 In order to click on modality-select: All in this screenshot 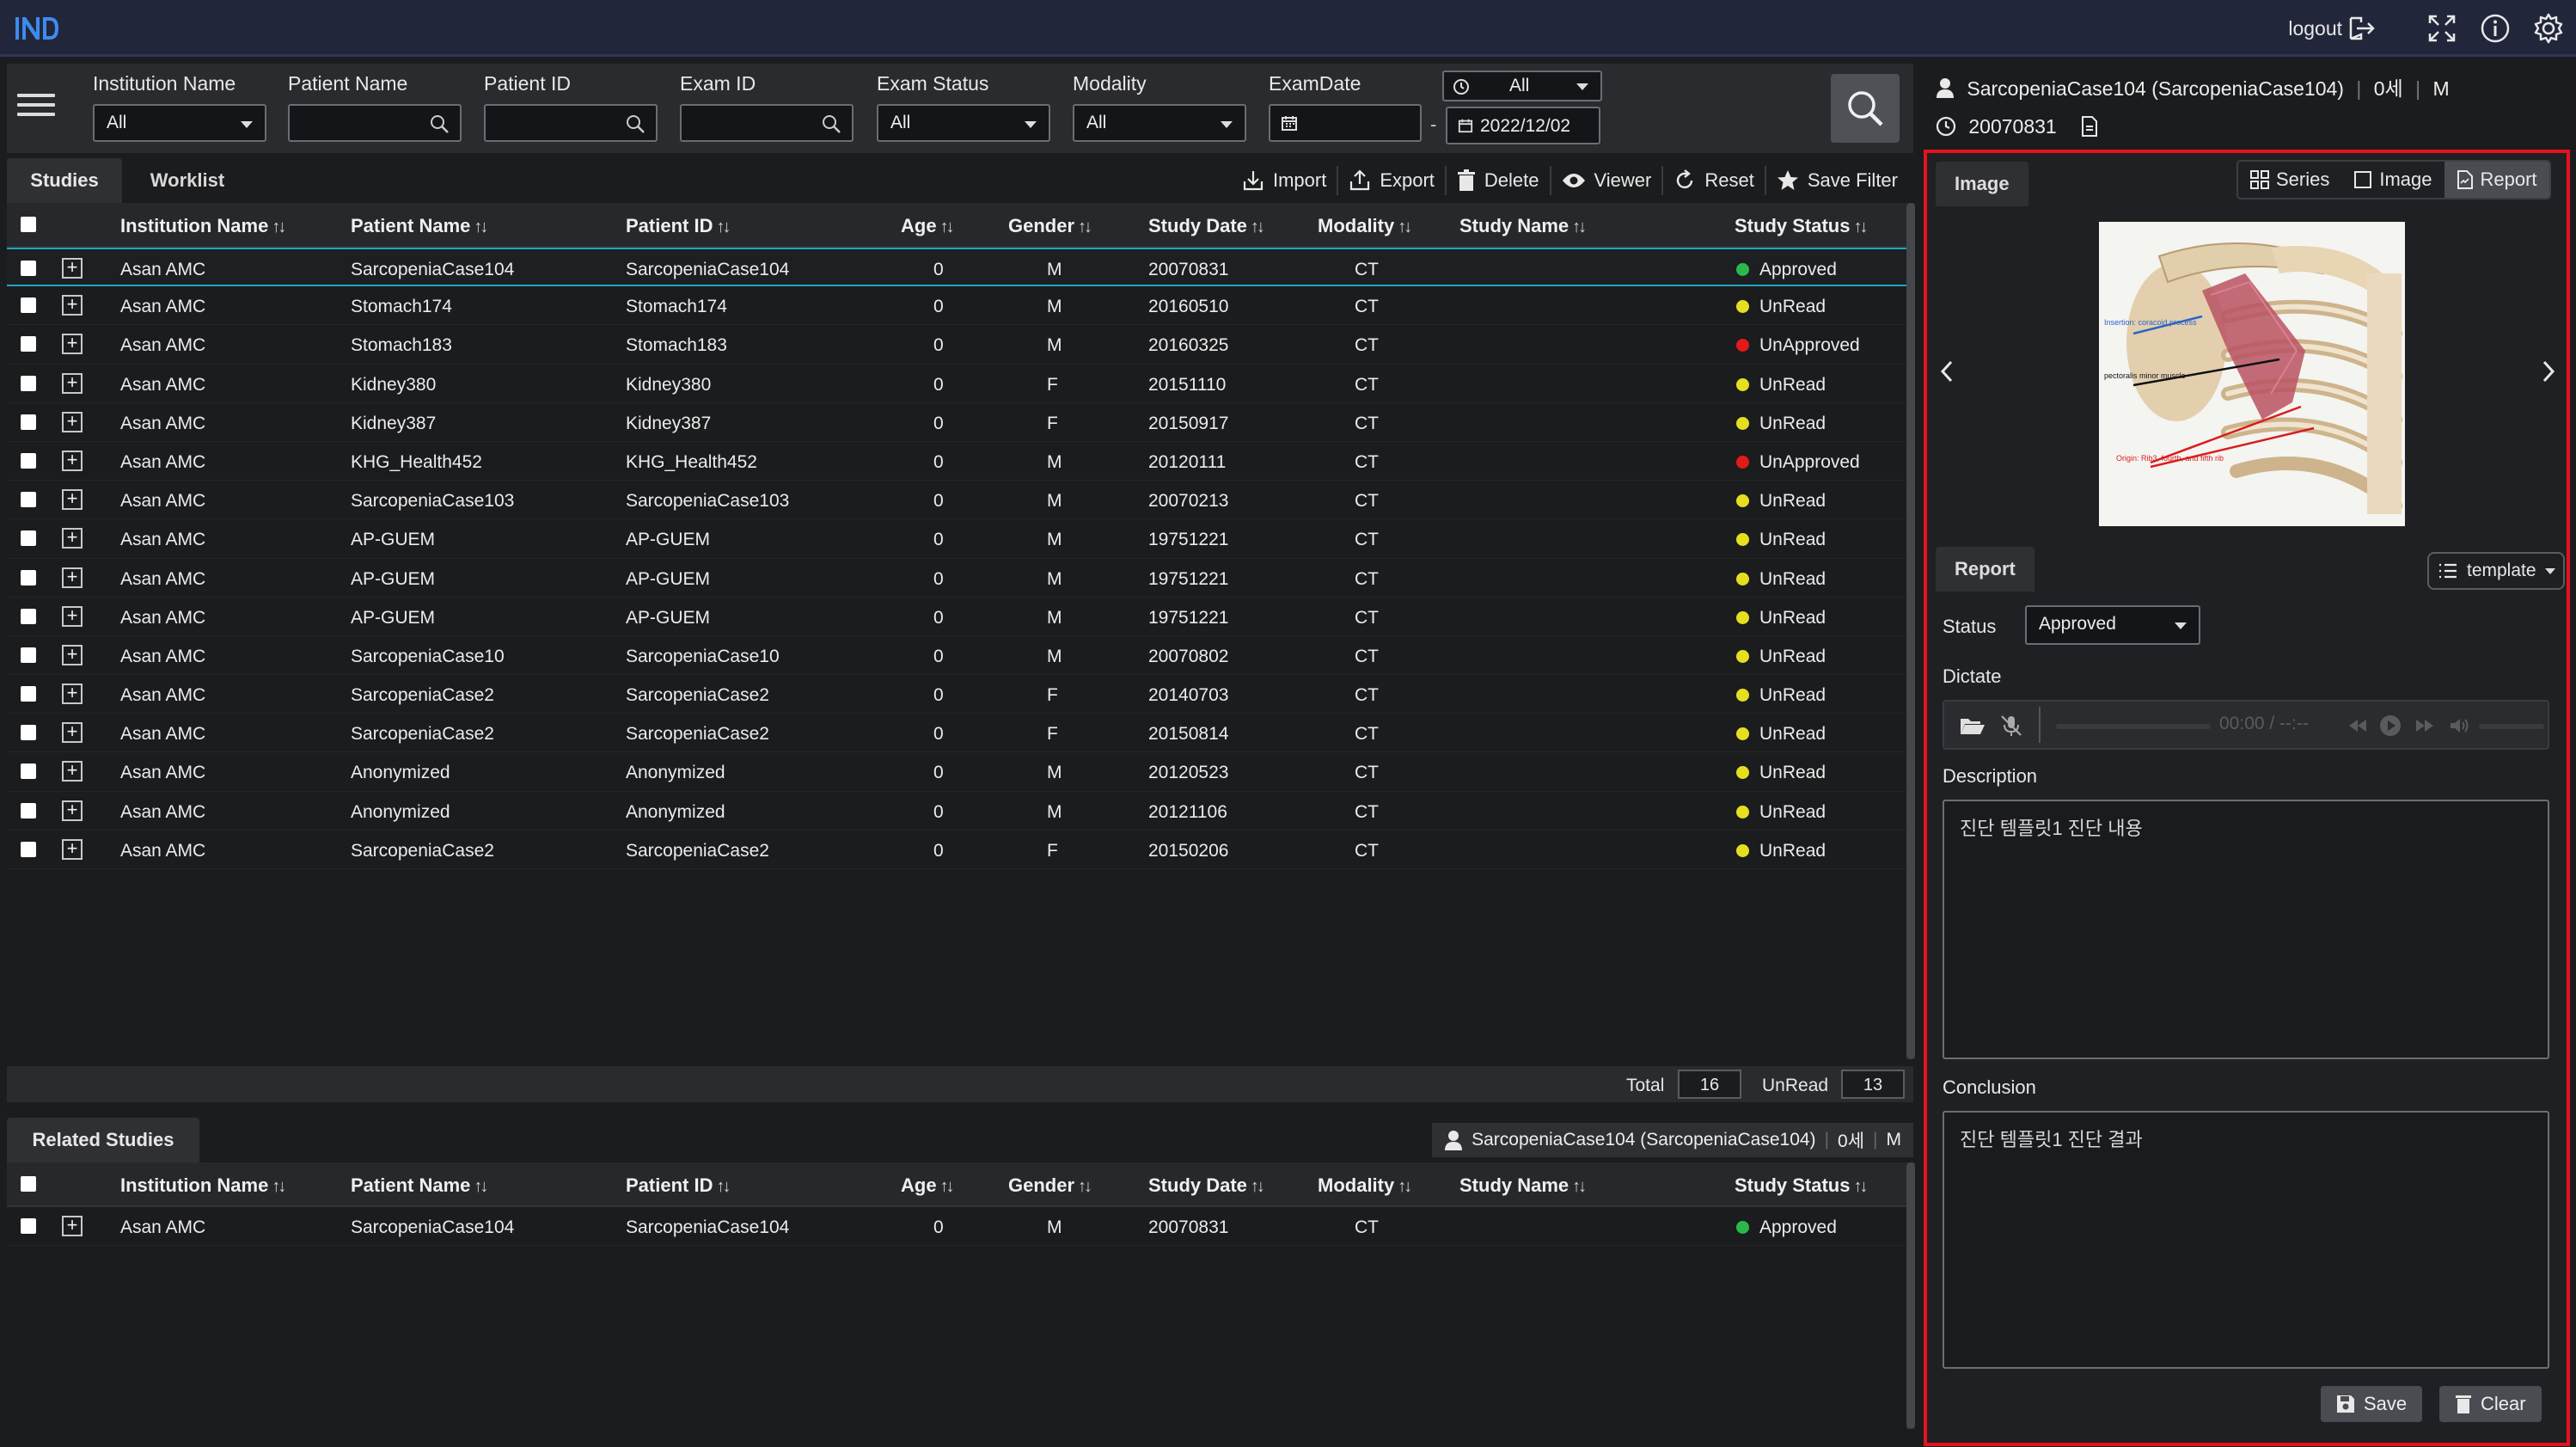, I will do `click(1159, 123)`.